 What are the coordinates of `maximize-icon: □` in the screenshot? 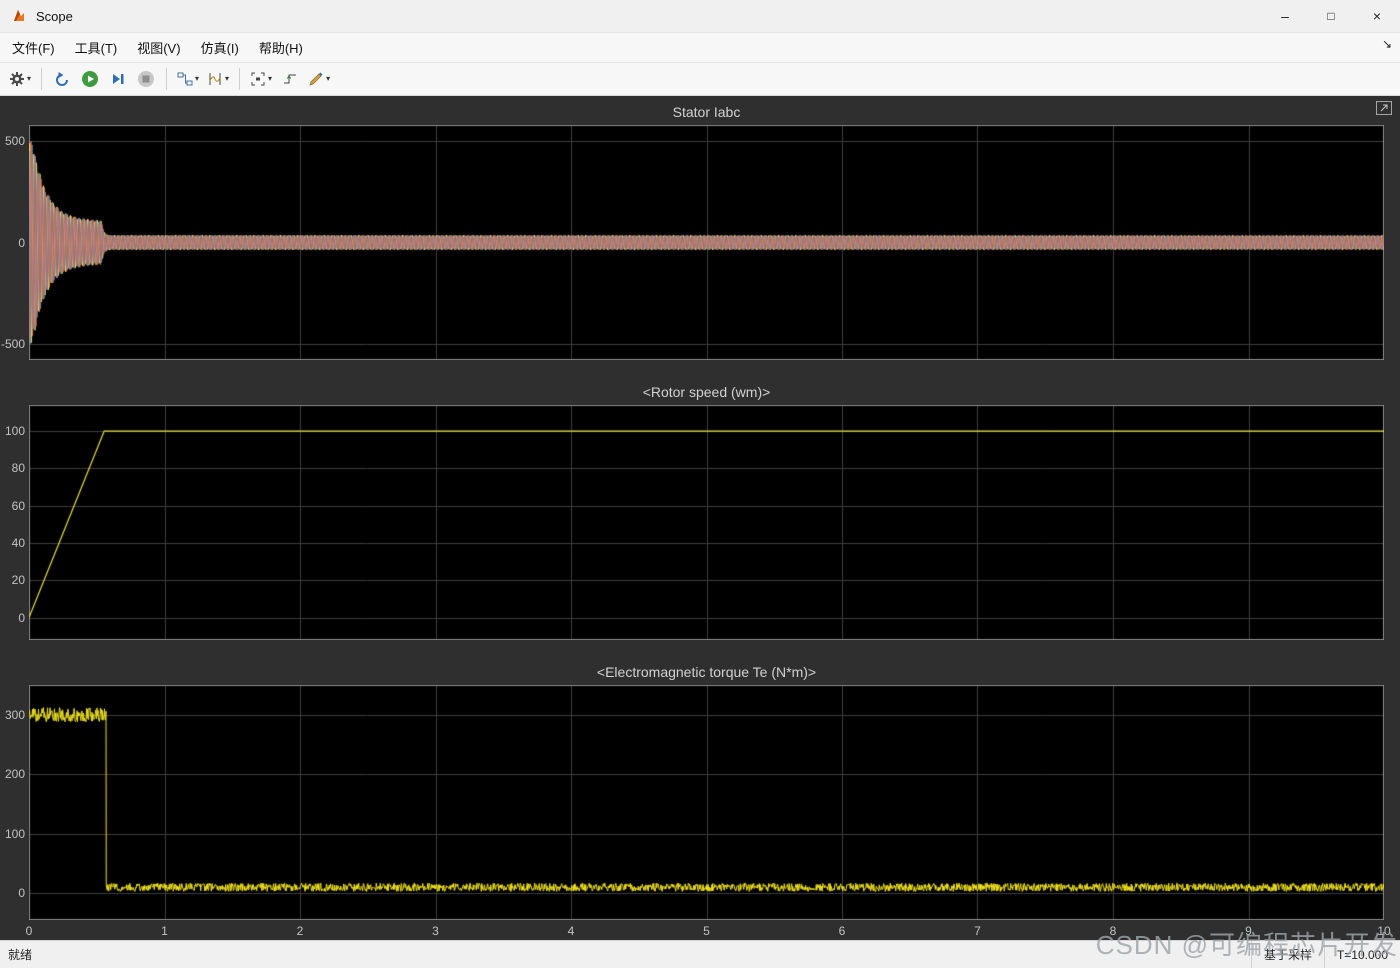 It's located at (1331, 16).